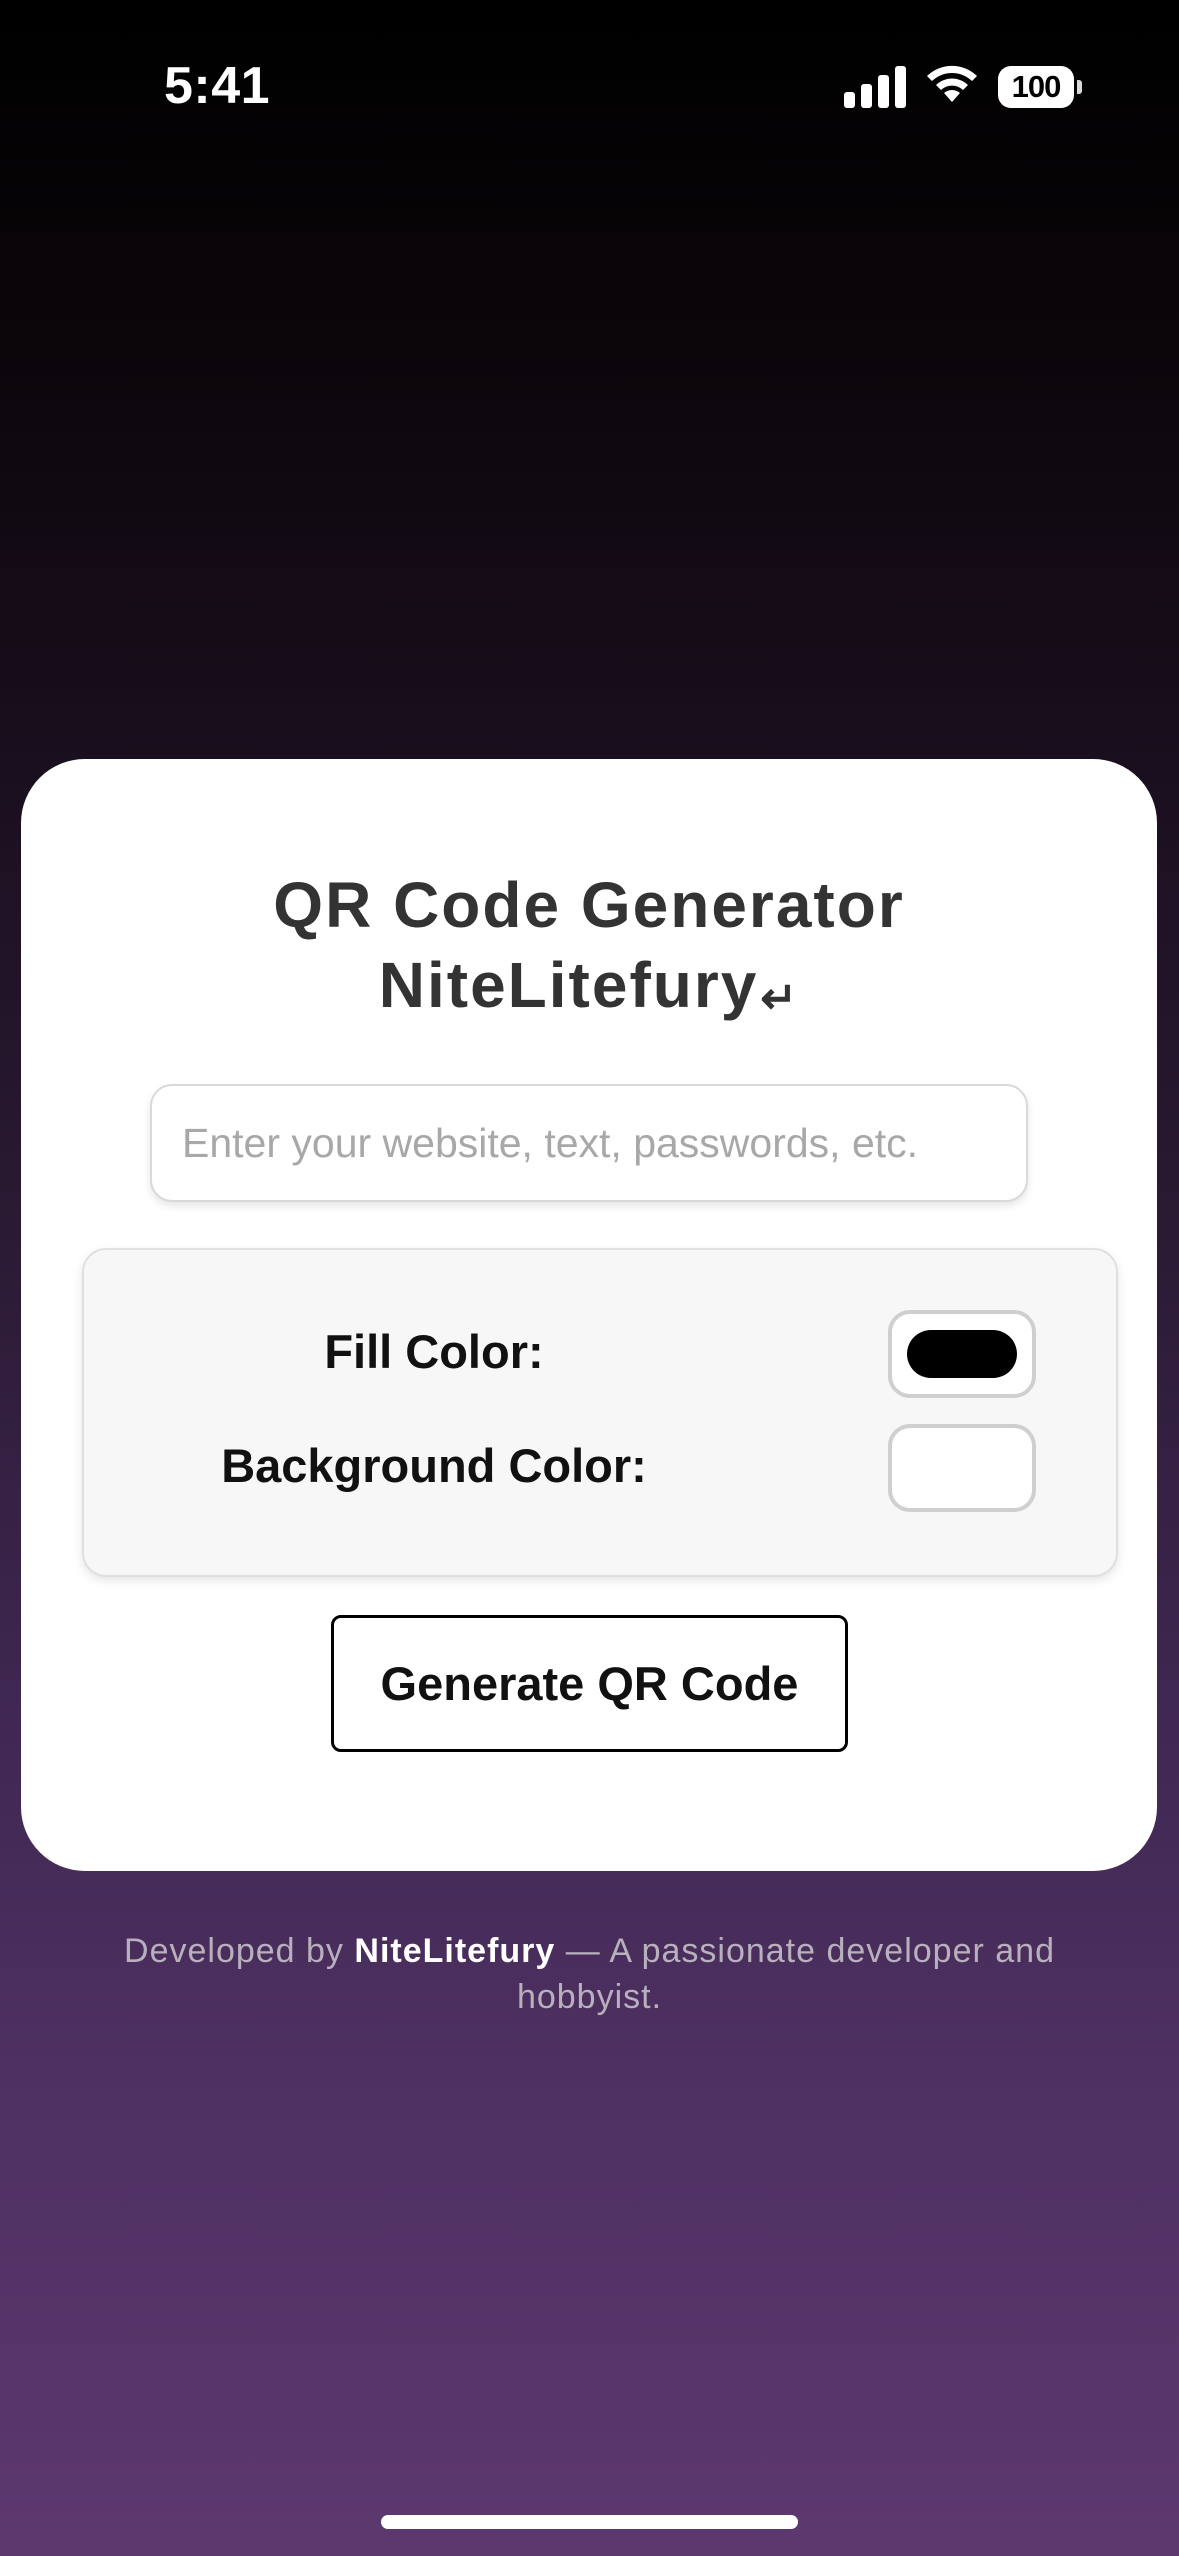  What do you see at coordinates (217, 86) in the screenshot?
I see `status-time: 5:41` at bounding box center [217, 86].